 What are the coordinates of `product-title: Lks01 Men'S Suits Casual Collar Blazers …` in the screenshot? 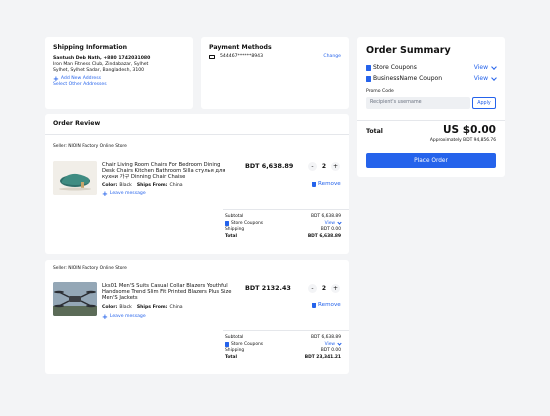 It's located at (168, 292).